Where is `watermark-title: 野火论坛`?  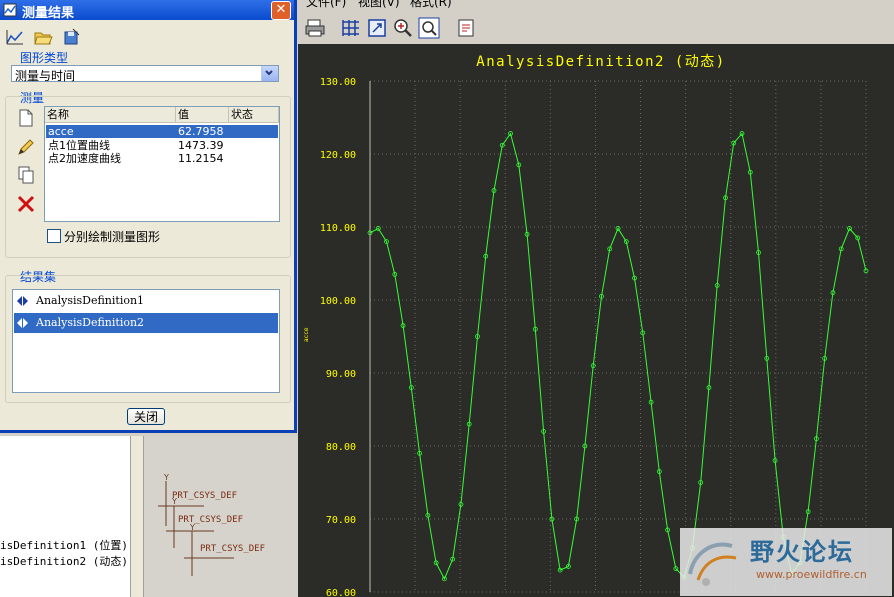 watermark-title: 野火论坛 is located at coordinates (802, 552).